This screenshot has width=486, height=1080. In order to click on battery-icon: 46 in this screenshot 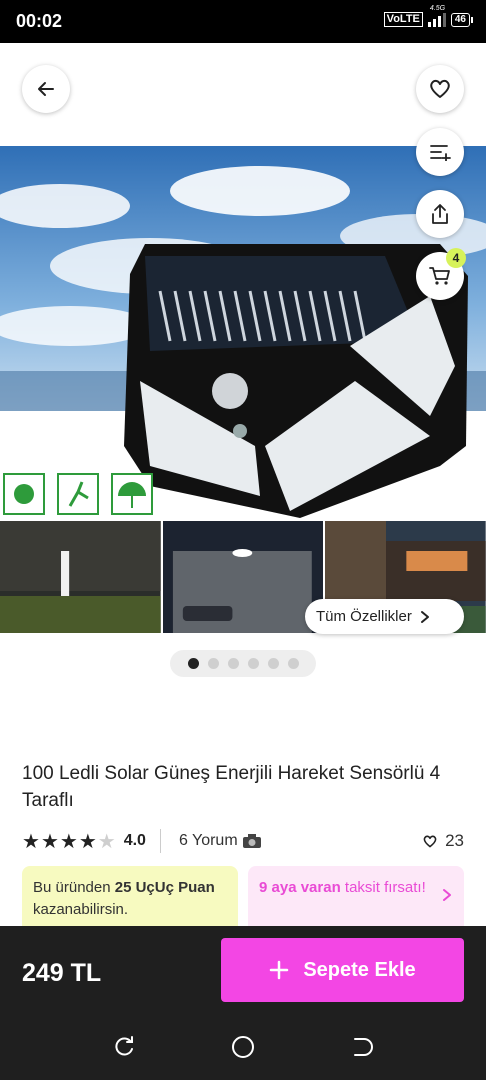, I will do `click(462, 19)`.